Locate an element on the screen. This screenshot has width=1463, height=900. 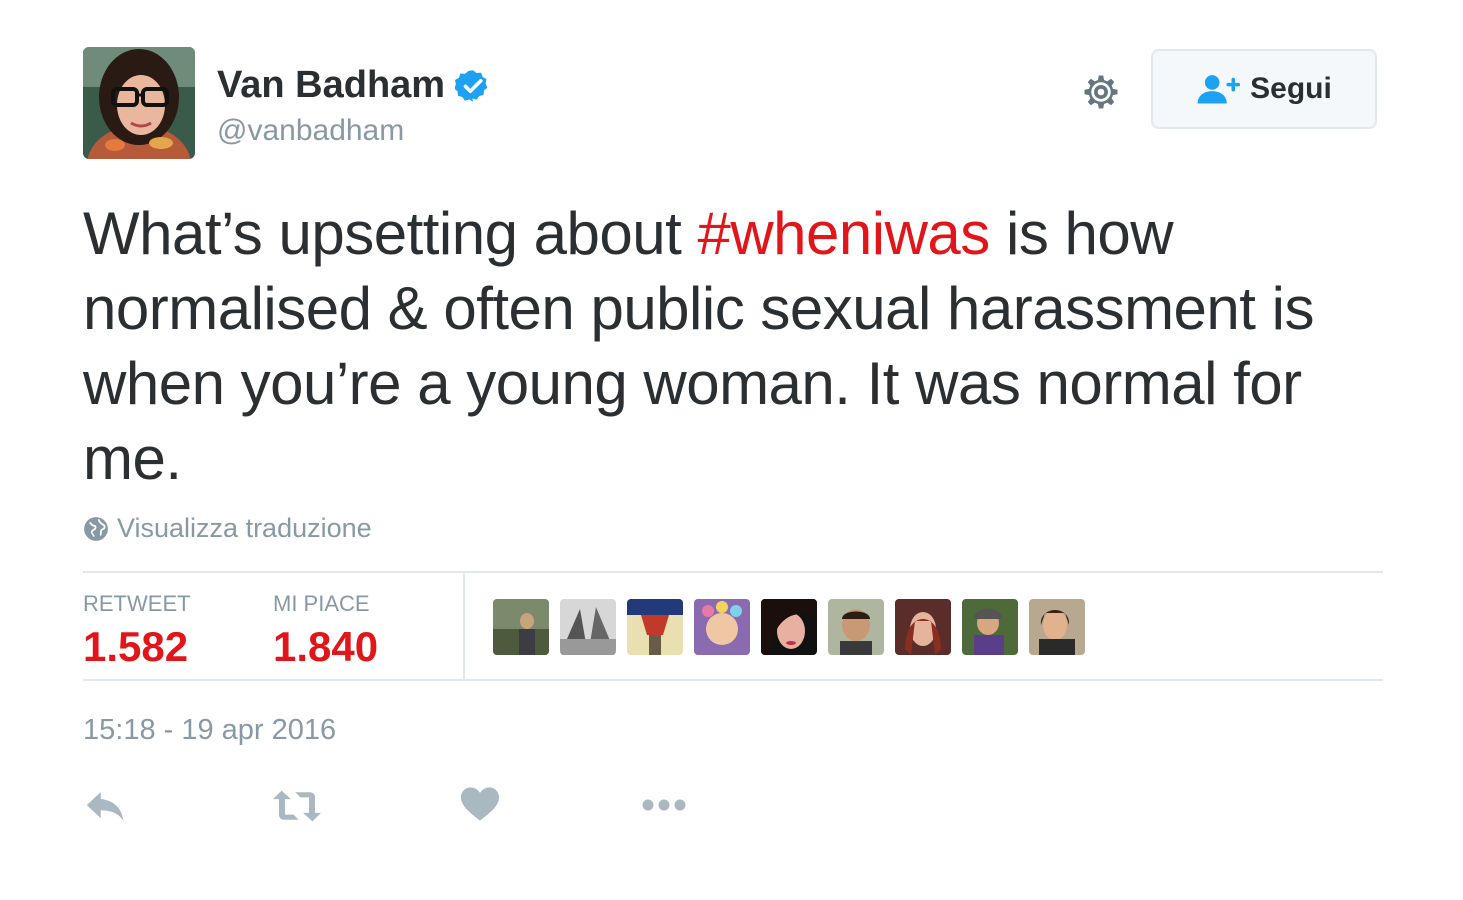
tweet-actions is located at coordinates (403, 808).